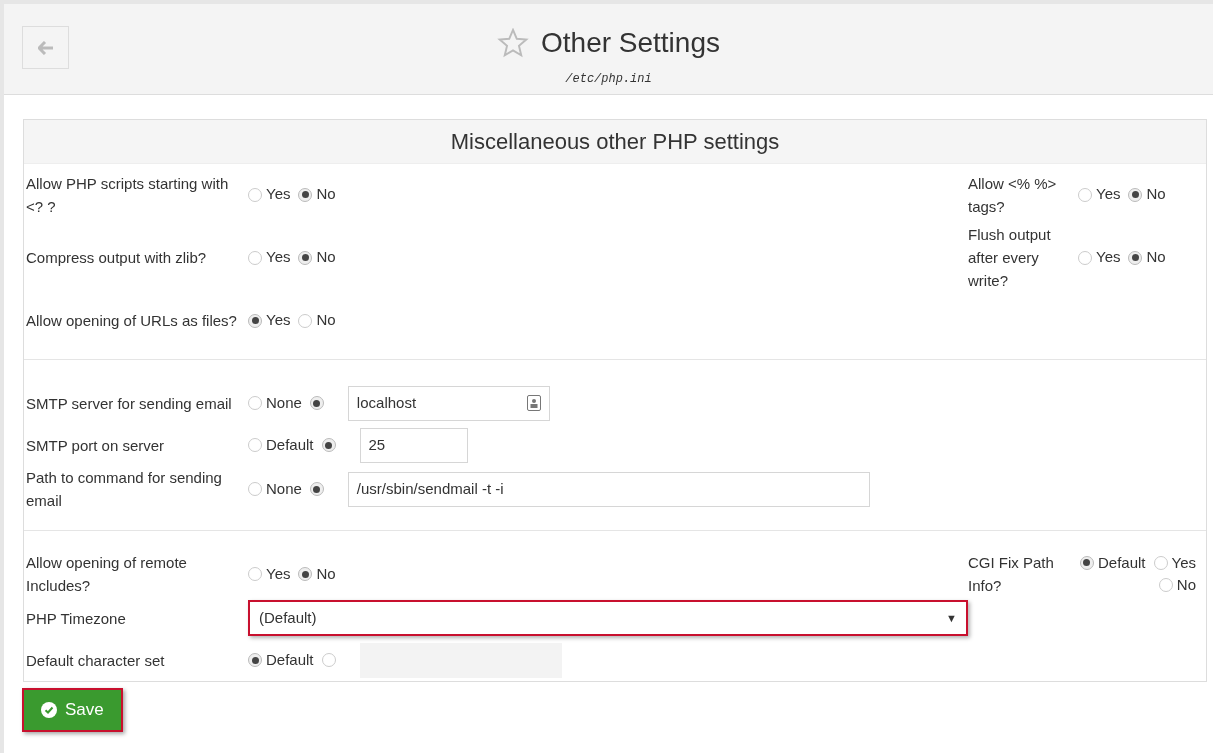 Image resolution: width=1213 pixels, height=753 pixels. What do you see at coordinates (107, 574) in the screenshot?
I see `setting-label: Allow opening of remote Includes?` at bounding box center [107, 574].